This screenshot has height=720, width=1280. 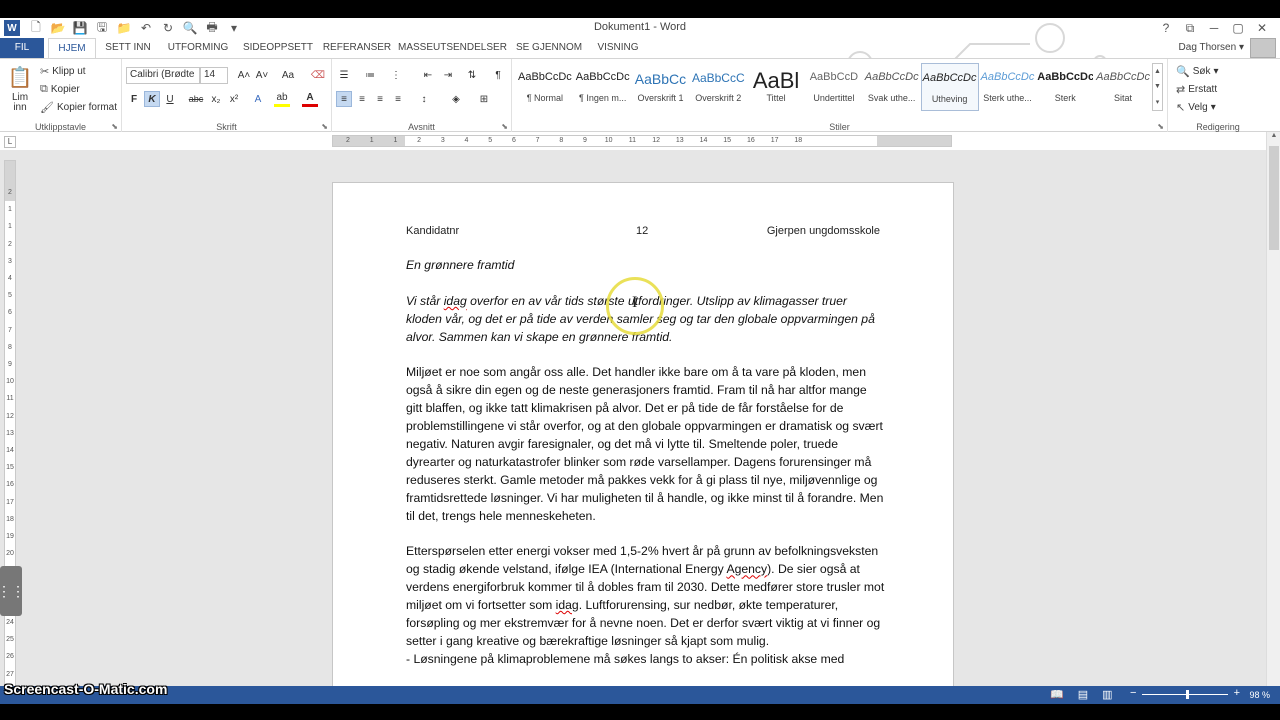 What do you see at coordinates (344, 99) in the screenshot?
I see `align-left-icon: ≡` at bounding box center [344, 99].